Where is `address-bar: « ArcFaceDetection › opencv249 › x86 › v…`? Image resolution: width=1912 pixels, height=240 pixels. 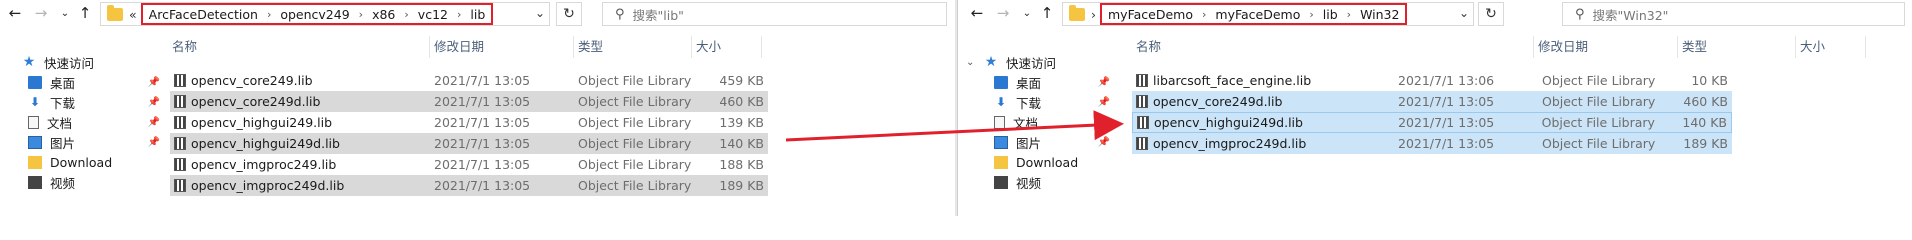
address-bar: « ArcFaceDetection › opencv249 › x86 › v… is located at coordinates (325, 14).